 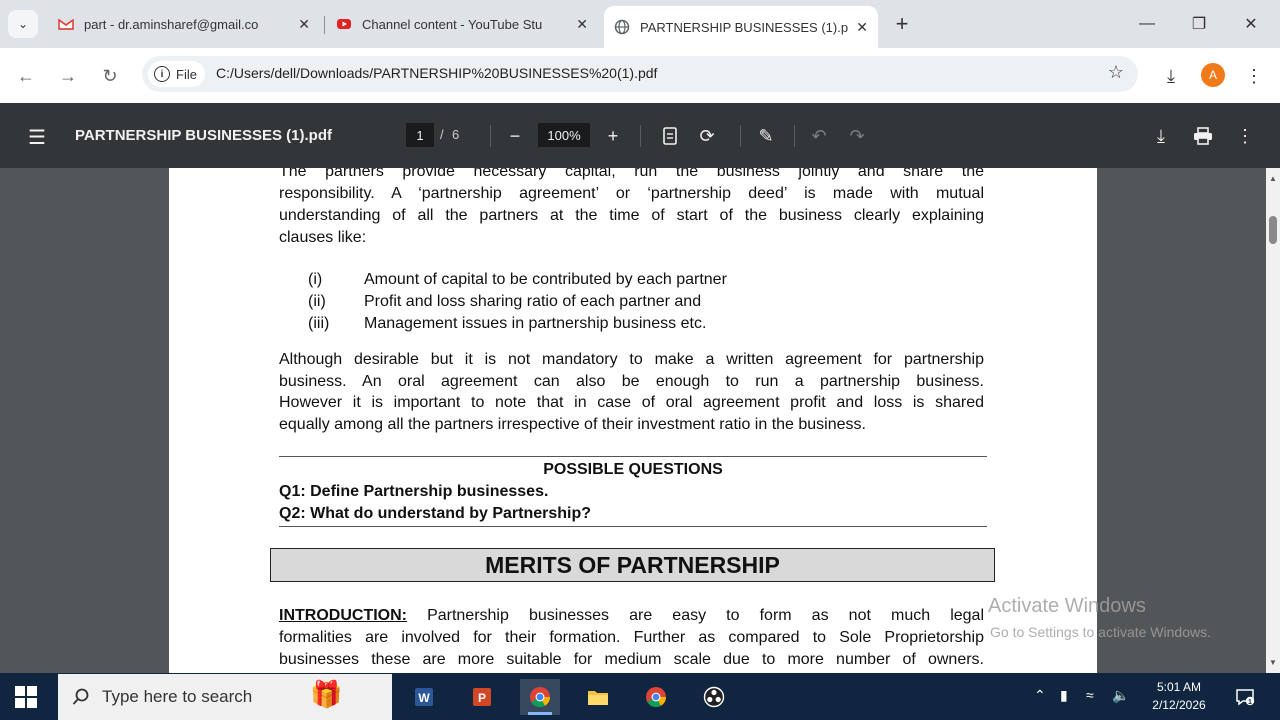 I want to click on back-button: ←, so click(x=26, y=76).